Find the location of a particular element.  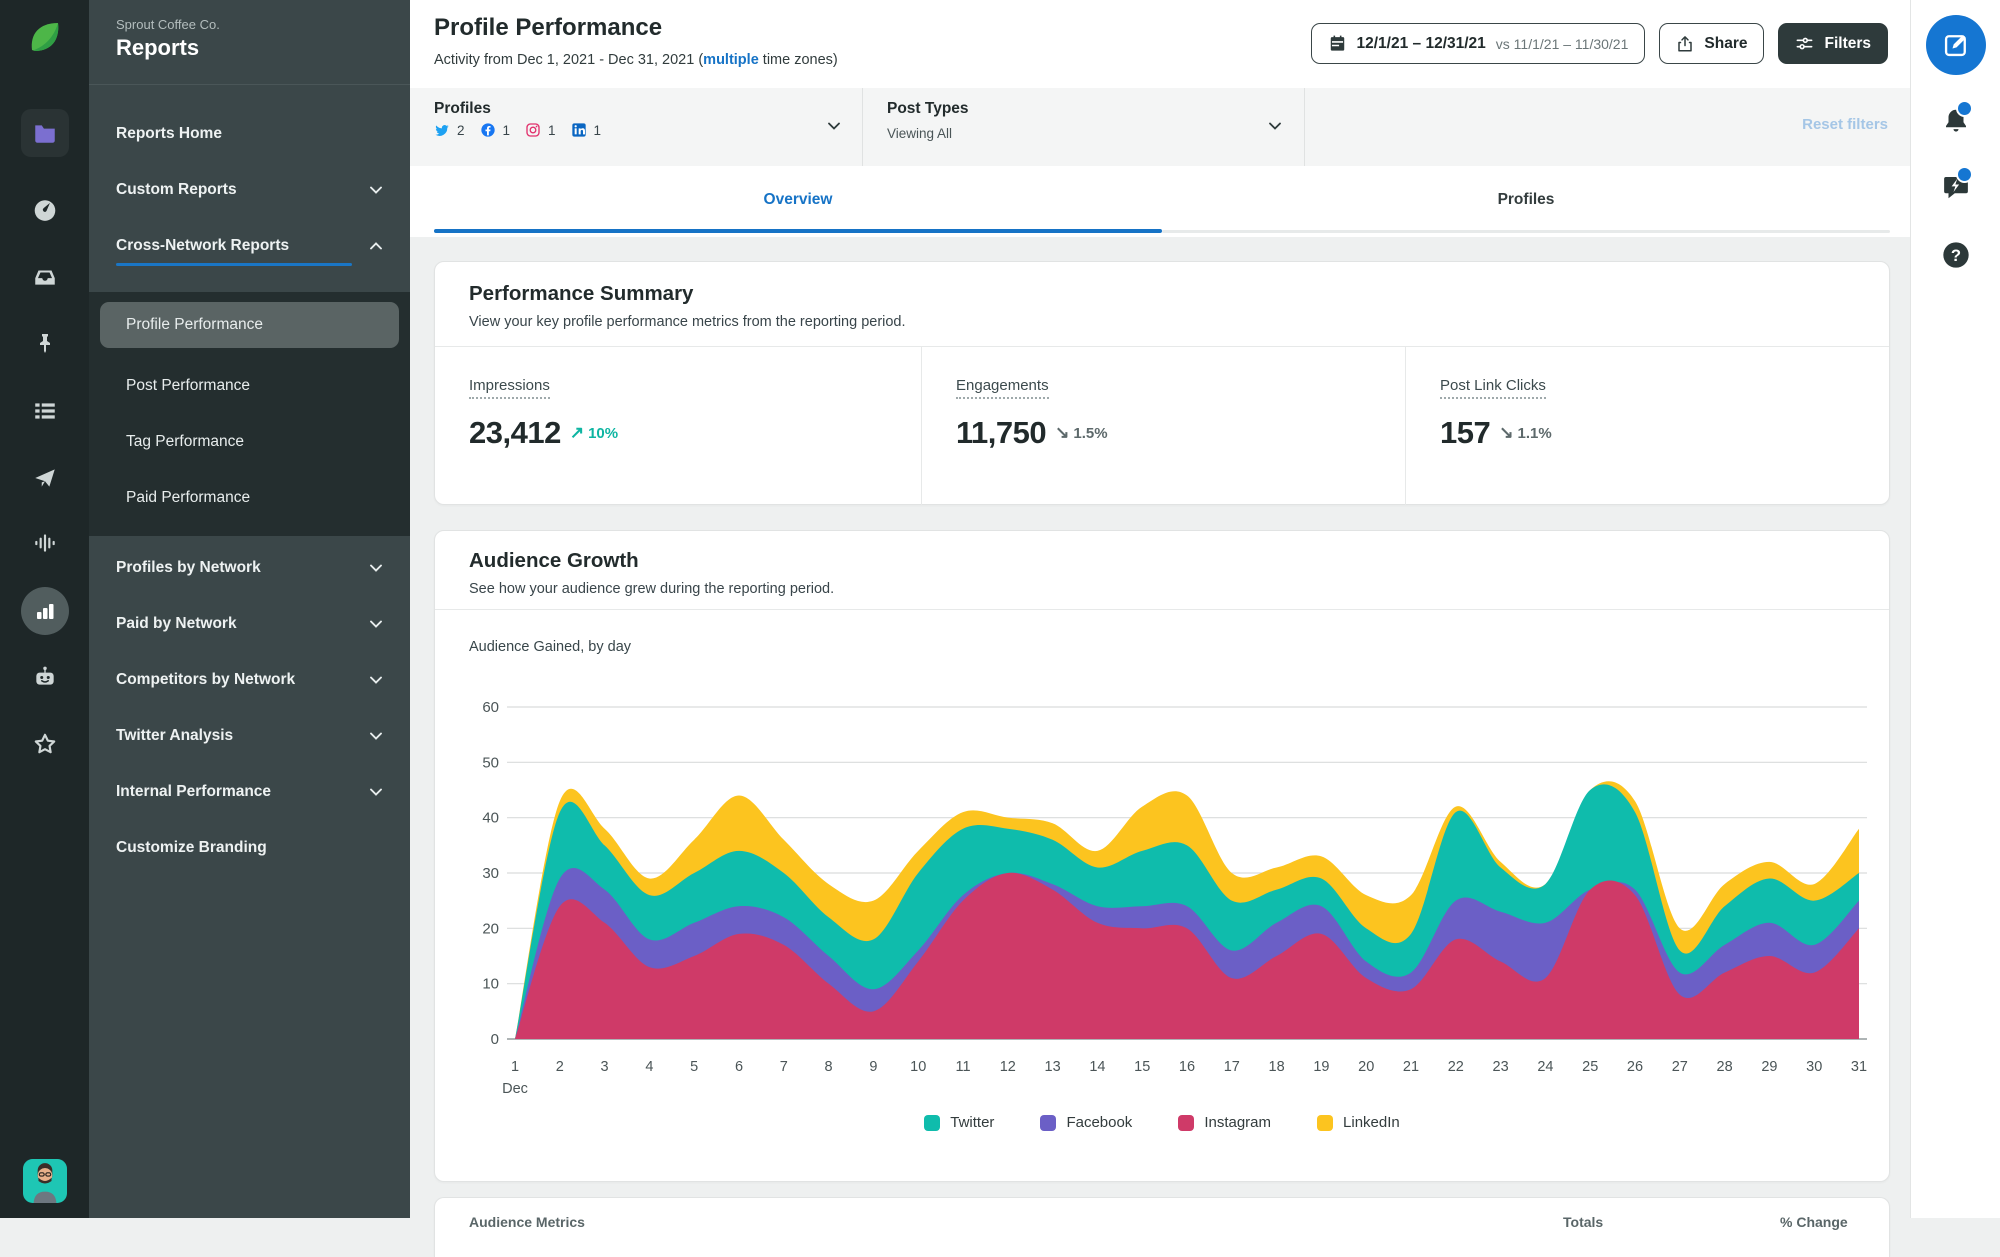

svg-text: 15 is located at coordinates (1142, 1067).